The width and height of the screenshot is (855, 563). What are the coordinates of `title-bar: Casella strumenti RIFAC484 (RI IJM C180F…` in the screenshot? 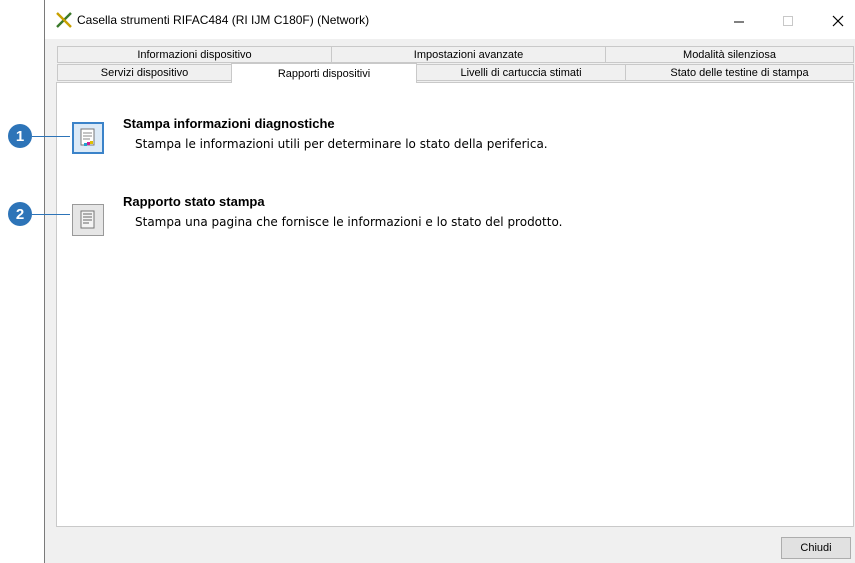 It's located at (450, 19).